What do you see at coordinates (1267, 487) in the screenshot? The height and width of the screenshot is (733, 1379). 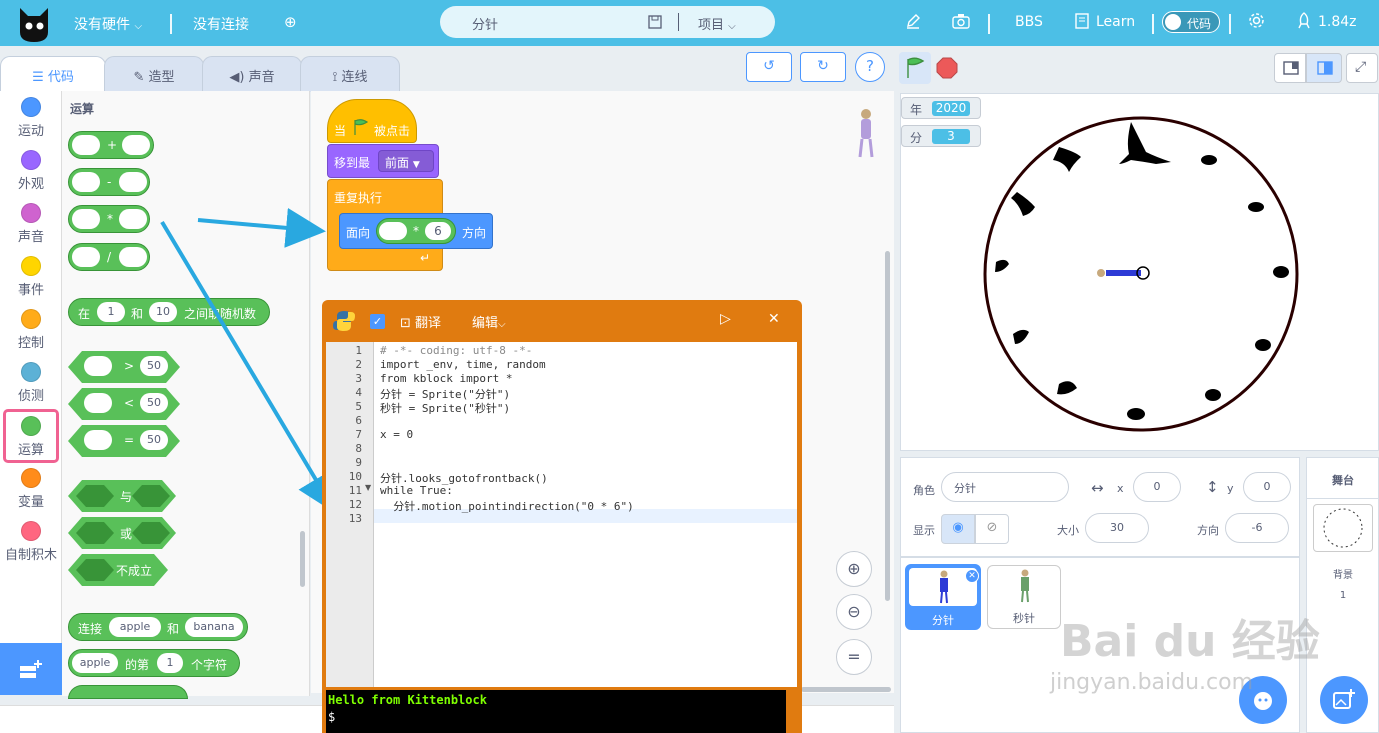 I see `y-input: 0` at bounding box center [1267, 487].